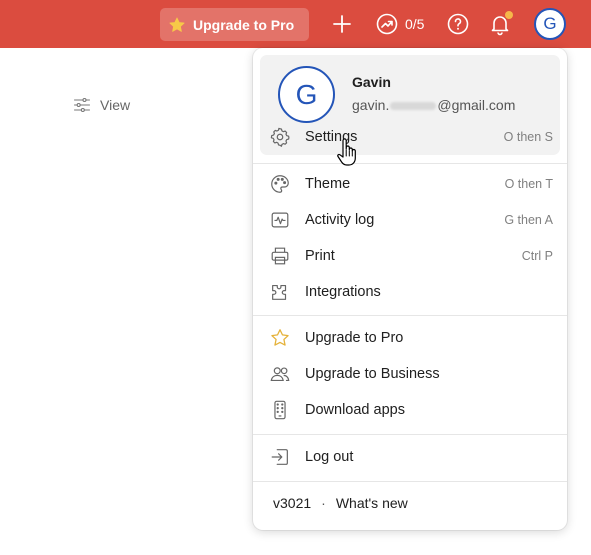 Image resolution: width=591 pixels, height=555 pixels. I want to click on email-end: @gmail.com, so click(476, 105).